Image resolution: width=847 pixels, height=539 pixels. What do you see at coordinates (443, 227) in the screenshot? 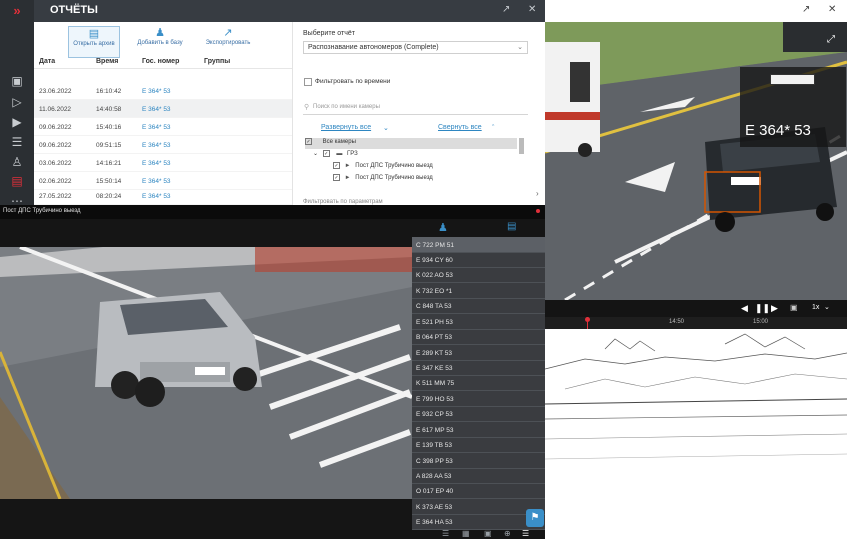
I see `person-tab-icon: ♟` at bounding box center [443, 227].